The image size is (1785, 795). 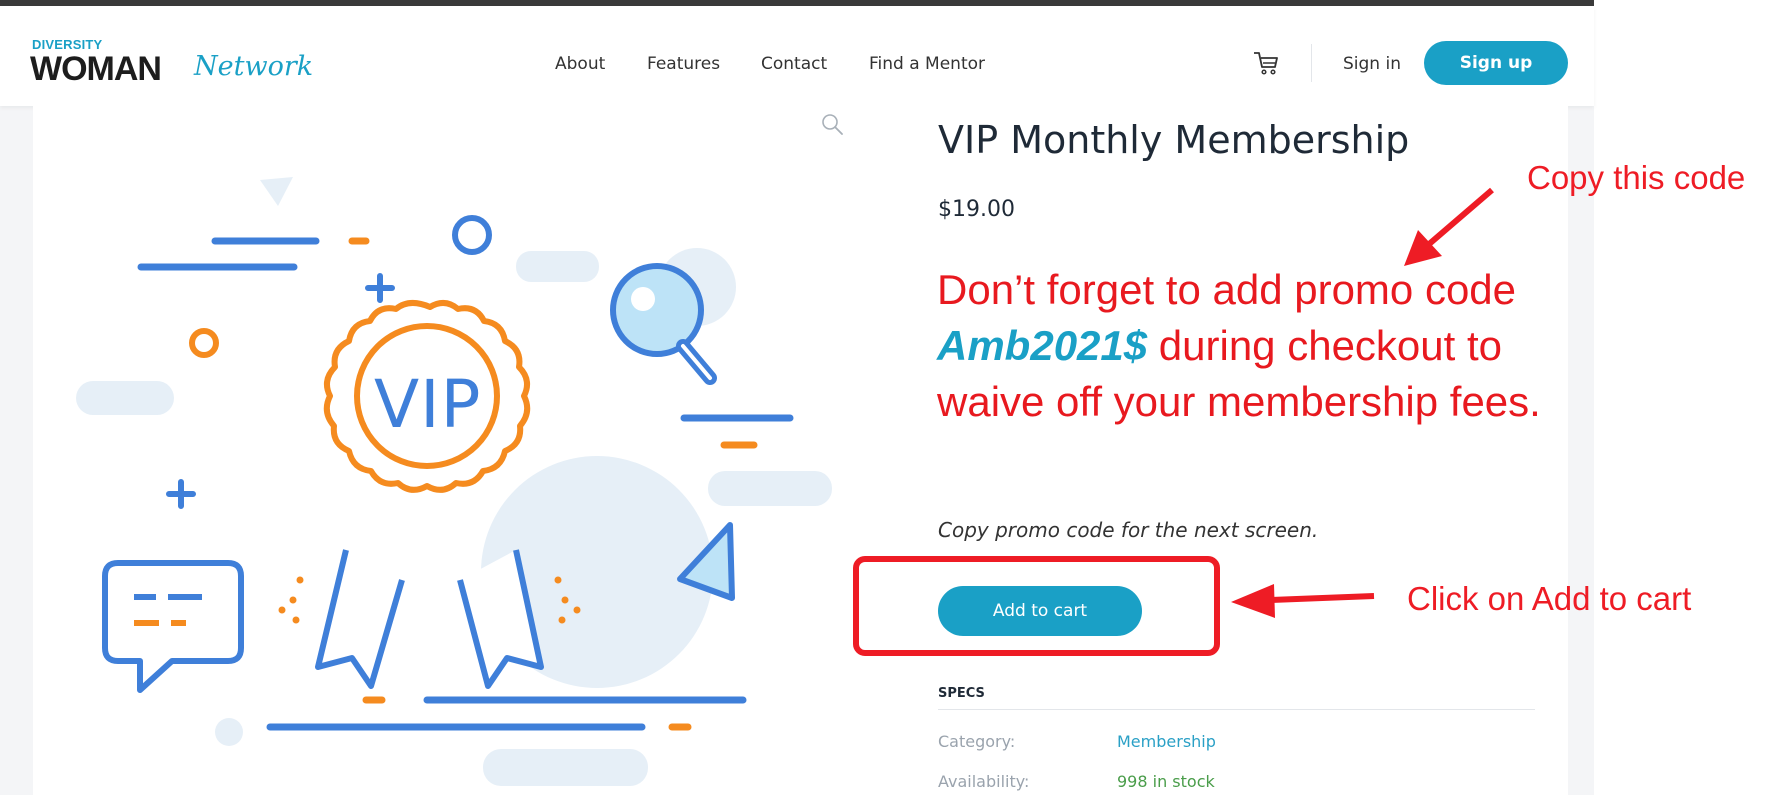 What do you see at coordinates (1040, 611) in the screenshot?
I see `add-to-cart-button: Add to cart` at bounding box center [1040, 611].